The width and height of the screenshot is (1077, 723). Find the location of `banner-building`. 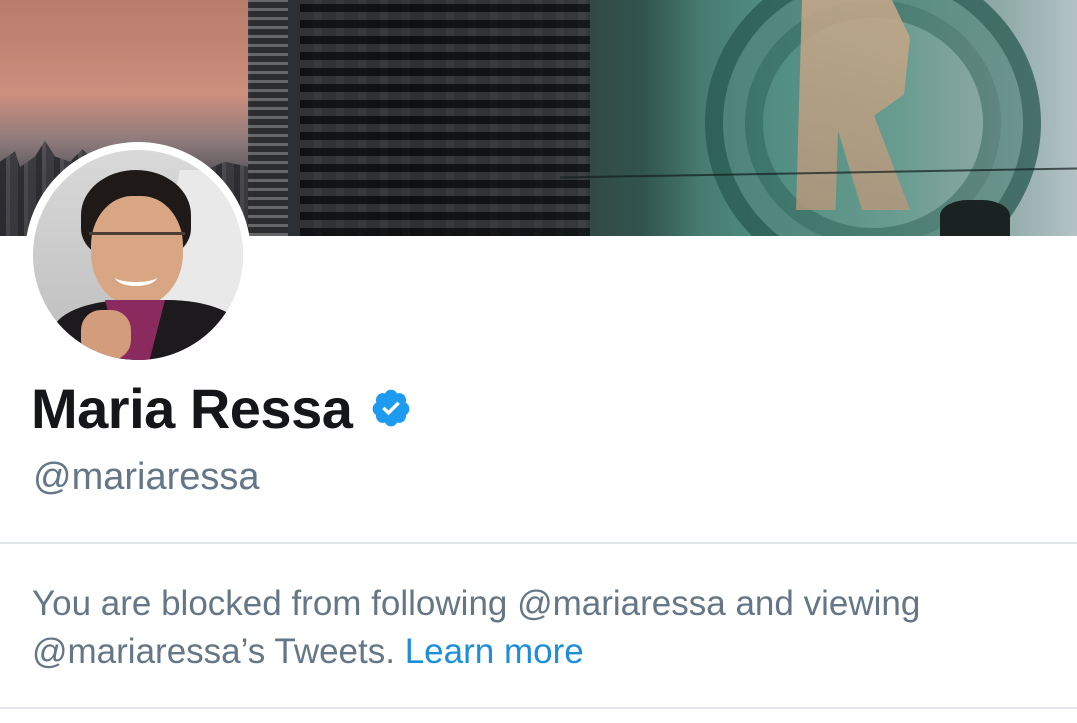

banner-building is located at coordinates (445, 118).